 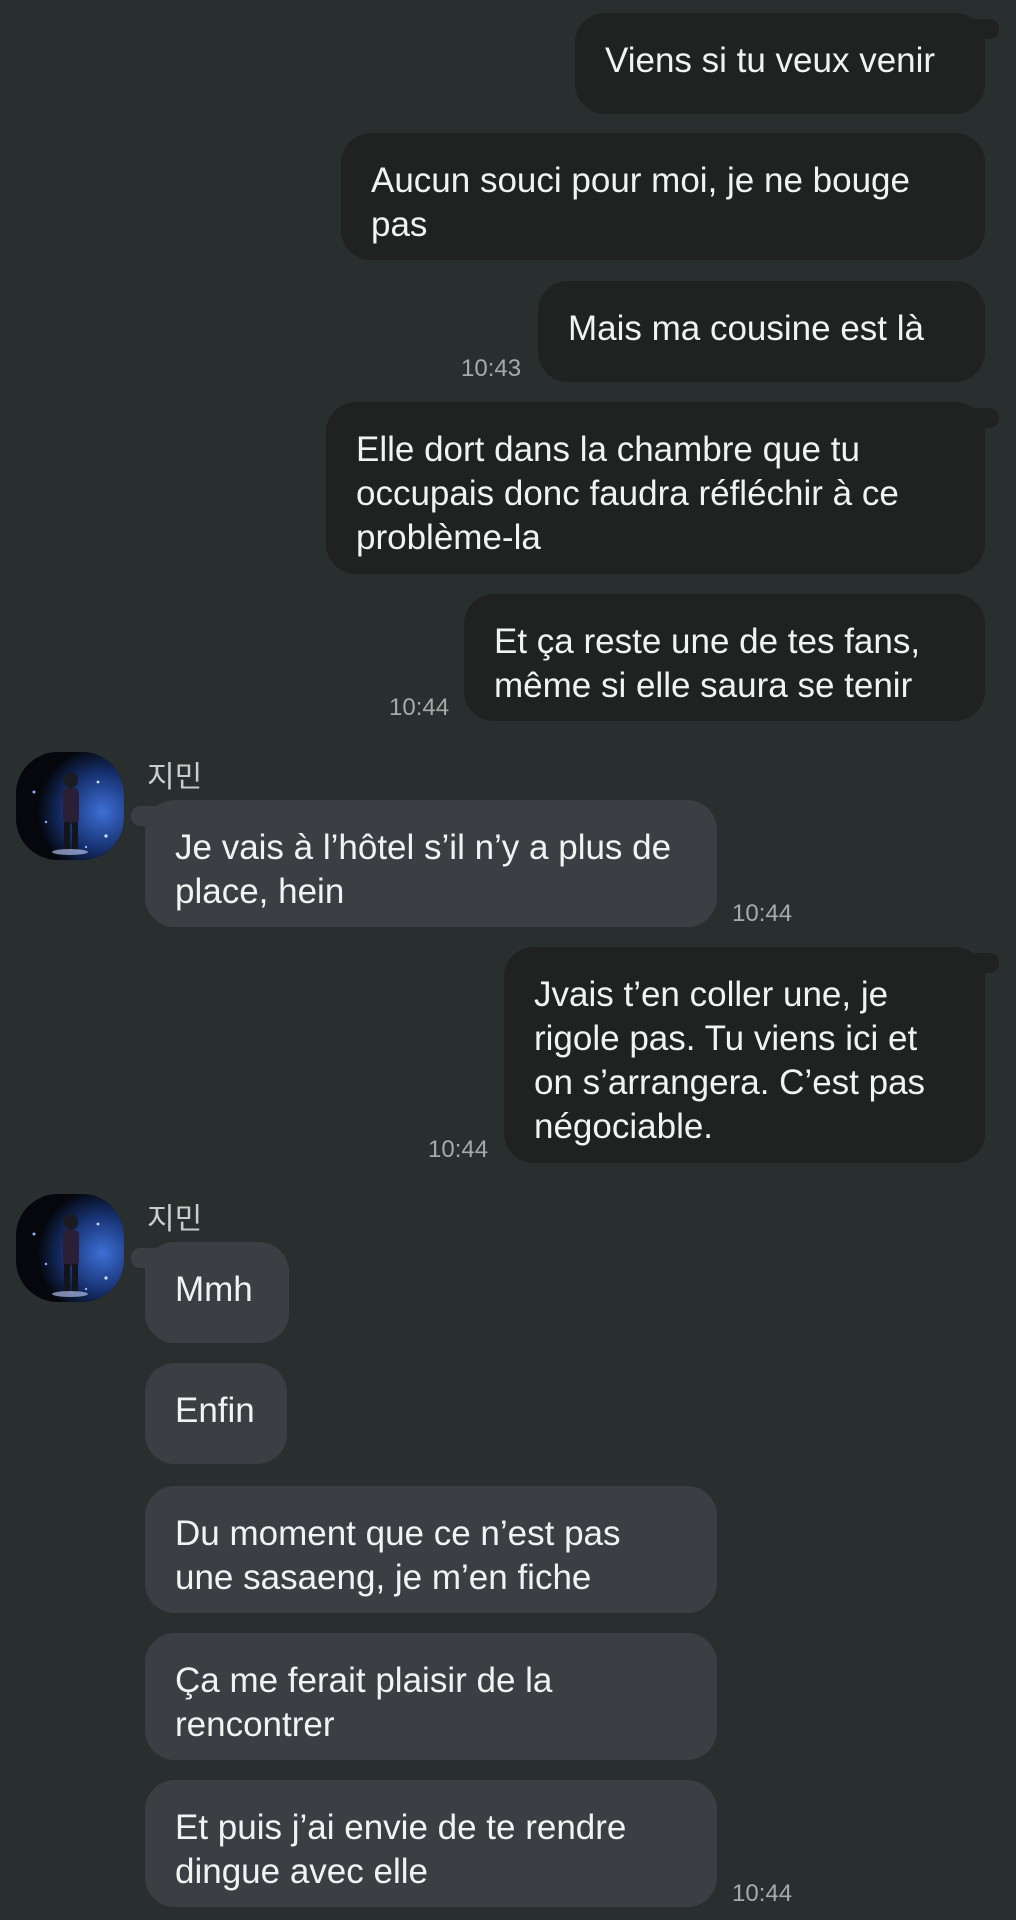 I want to click on message-text: Viens si tu veux venir, so click(x=770, y=60).